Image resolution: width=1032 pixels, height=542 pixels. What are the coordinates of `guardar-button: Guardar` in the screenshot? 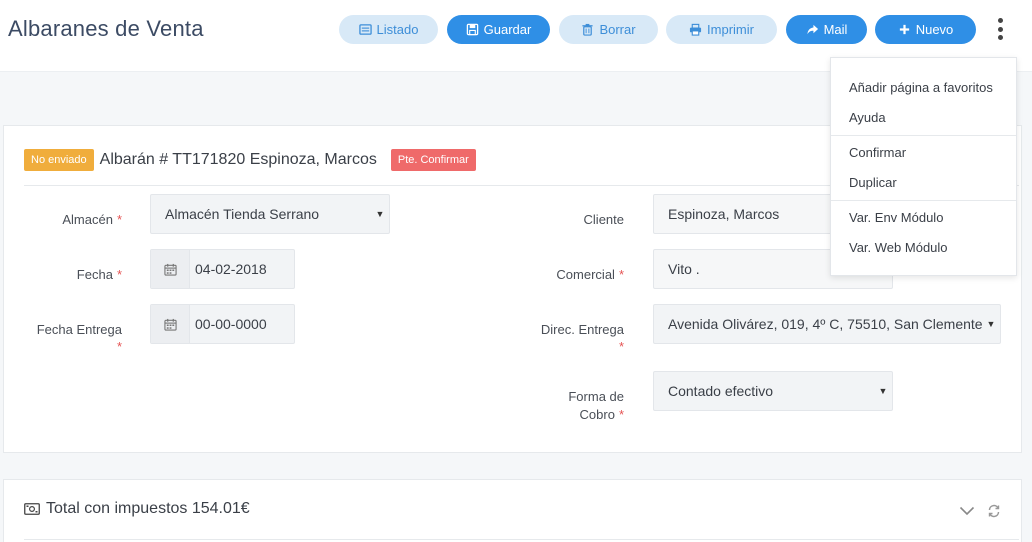 It's located at (498, 29).